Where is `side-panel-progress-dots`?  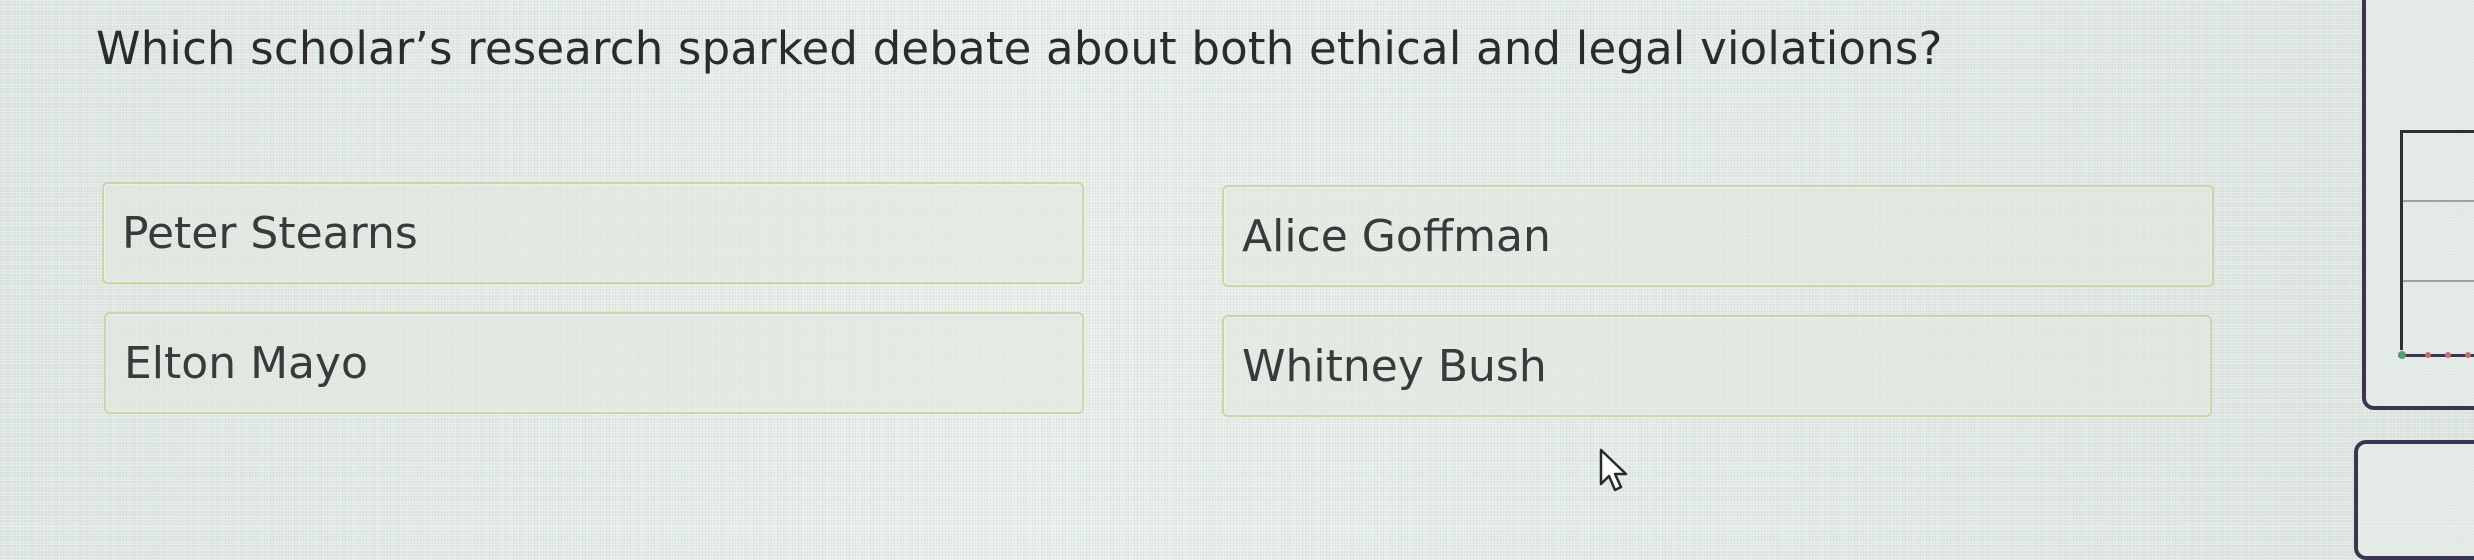
side-panel-progress-dots is located at coordinates (2436, 355).